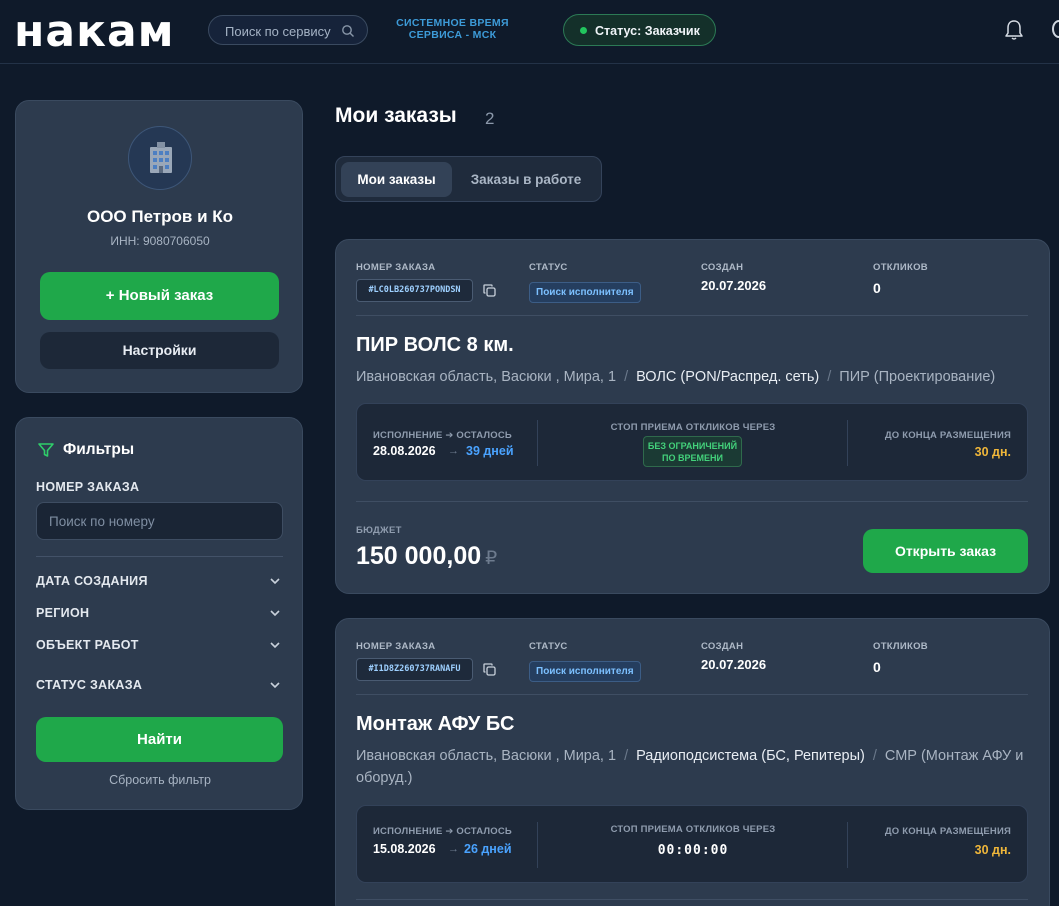 The height and width of the screenshot is (906, 1059). Describe the element at coordinates (160, 241) in the screenshot. I see `company-inn: ИНН: 9080706050` at that location.